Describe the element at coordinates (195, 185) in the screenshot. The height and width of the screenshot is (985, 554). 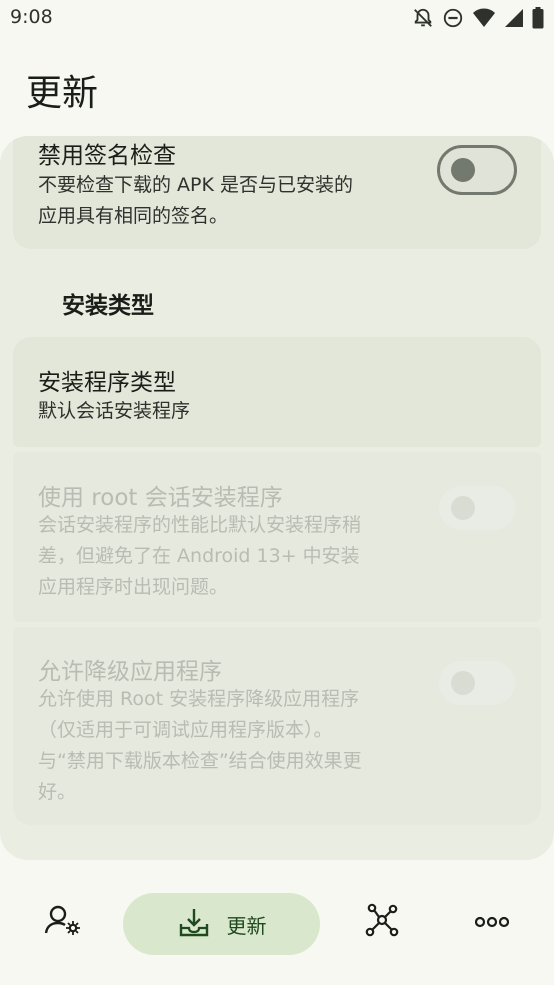
I see `pref-subtitle: 不要检查下载的 APK 是否与已安装的` at that location.